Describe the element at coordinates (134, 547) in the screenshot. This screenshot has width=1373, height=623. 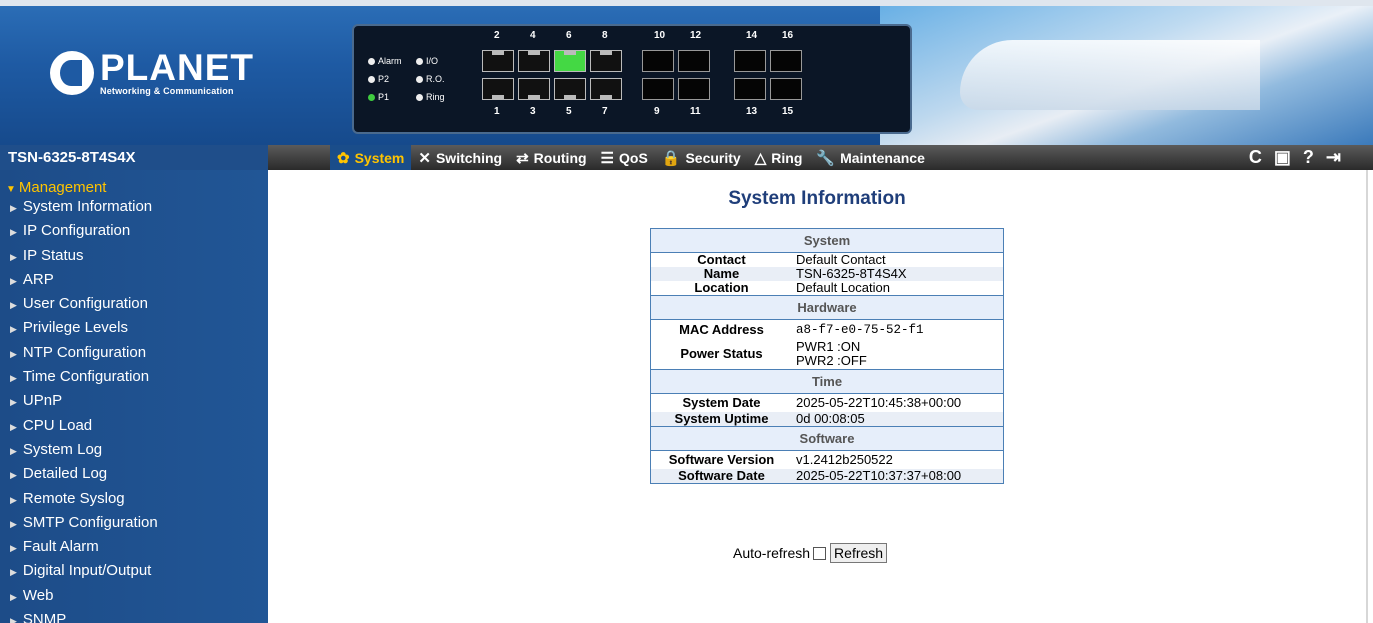
I see `sidebar-item-fault-alarm: ▶ Fault Alarm` at that location.